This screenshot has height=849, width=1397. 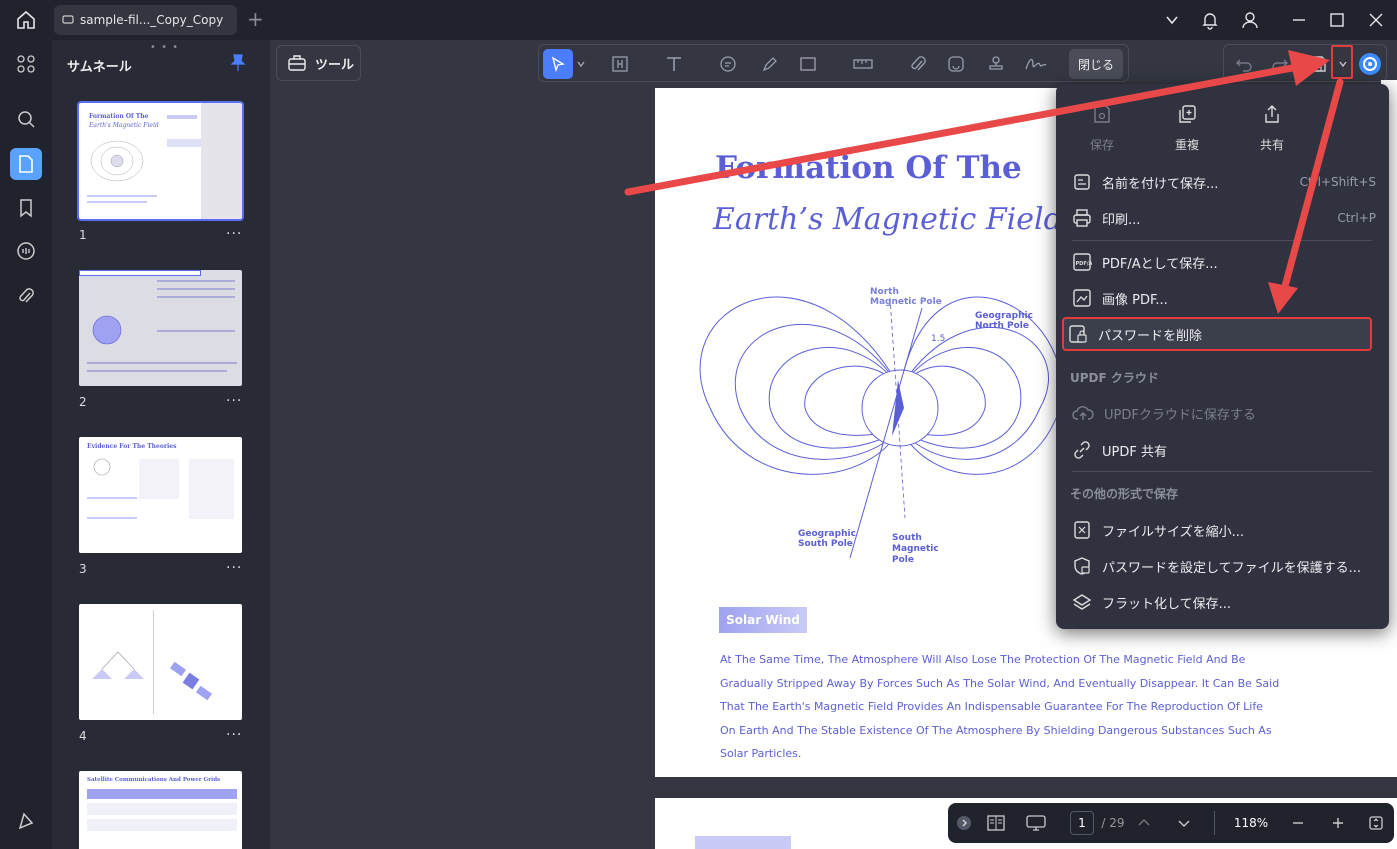 What do you see at coordinates (918, 64) in the screenshot?
I see `attach-tool-icon` at bounding box center [918, 64].